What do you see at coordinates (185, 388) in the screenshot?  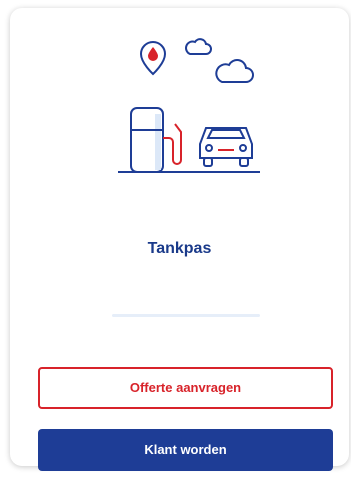 I see `request-quote-button: Offerte aanvragen` at bounding box center [185, 388].